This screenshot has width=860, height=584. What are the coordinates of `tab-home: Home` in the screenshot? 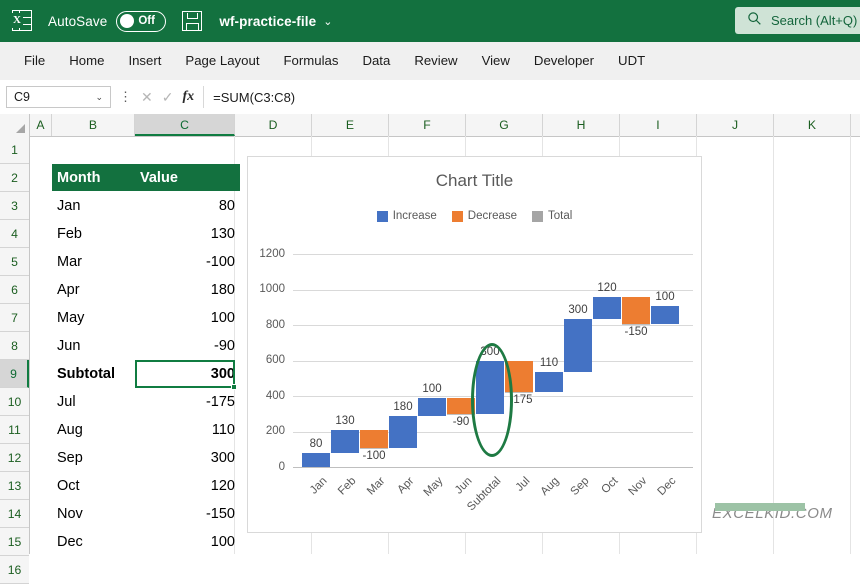 It's located at (86, 61).